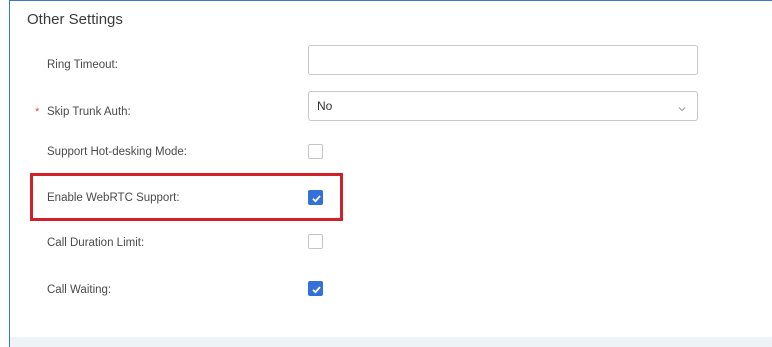 The height and width of the screenshot is (347, 772). I want to click on skip-trunk-auth-selected-value: No, so click(325, 106).